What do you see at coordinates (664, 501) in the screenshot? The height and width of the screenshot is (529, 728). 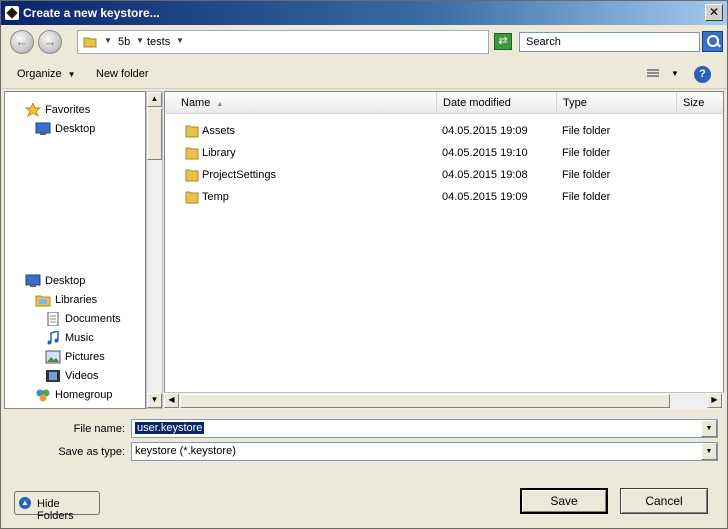 I see `cancel-button: Cancel` at bounding box center [664, 501].